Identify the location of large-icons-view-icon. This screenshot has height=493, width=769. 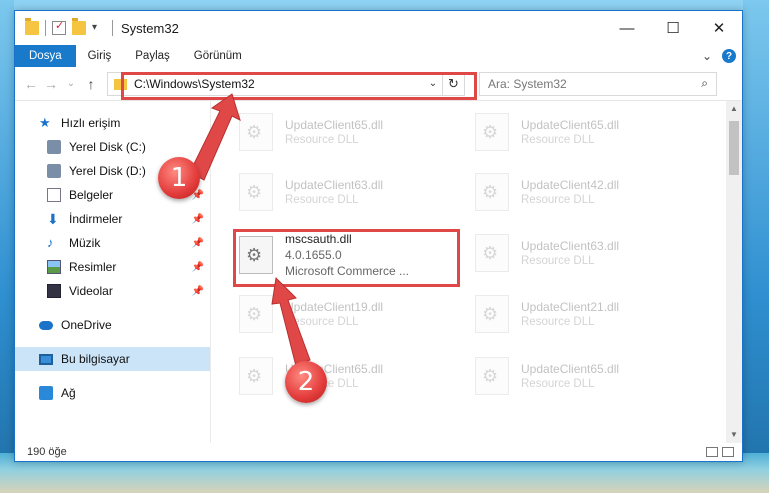
(728, 452).